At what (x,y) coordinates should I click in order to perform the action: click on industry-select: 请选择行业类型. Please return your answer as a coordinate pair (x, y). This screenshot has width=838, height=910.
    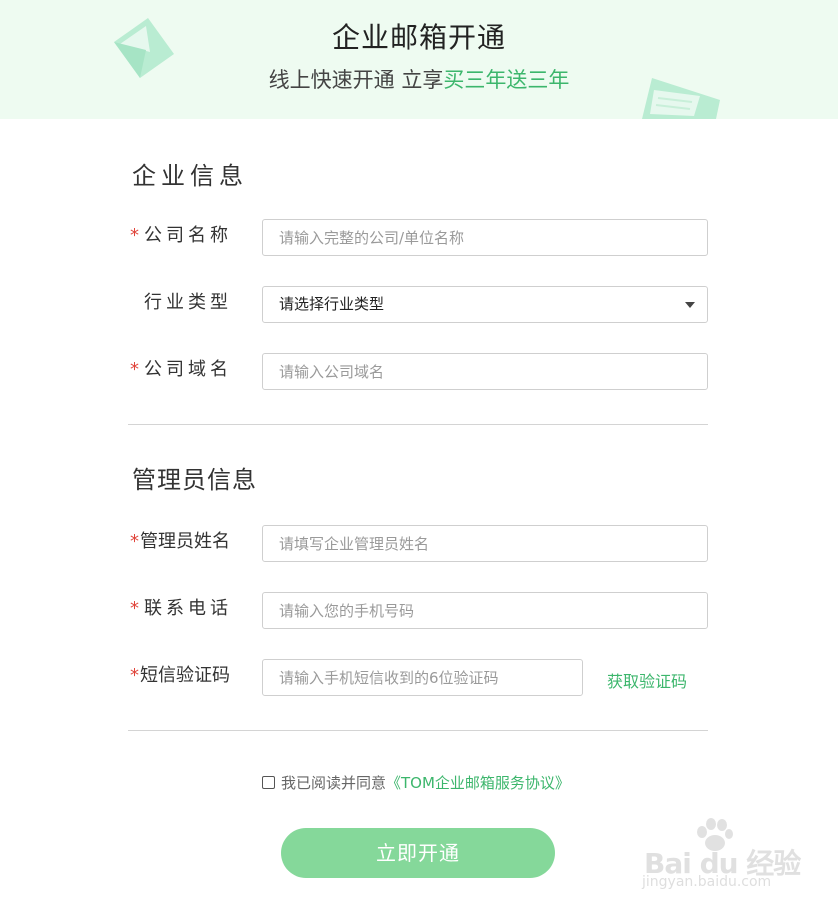
    Looking at the image, I should click on (485, 304).